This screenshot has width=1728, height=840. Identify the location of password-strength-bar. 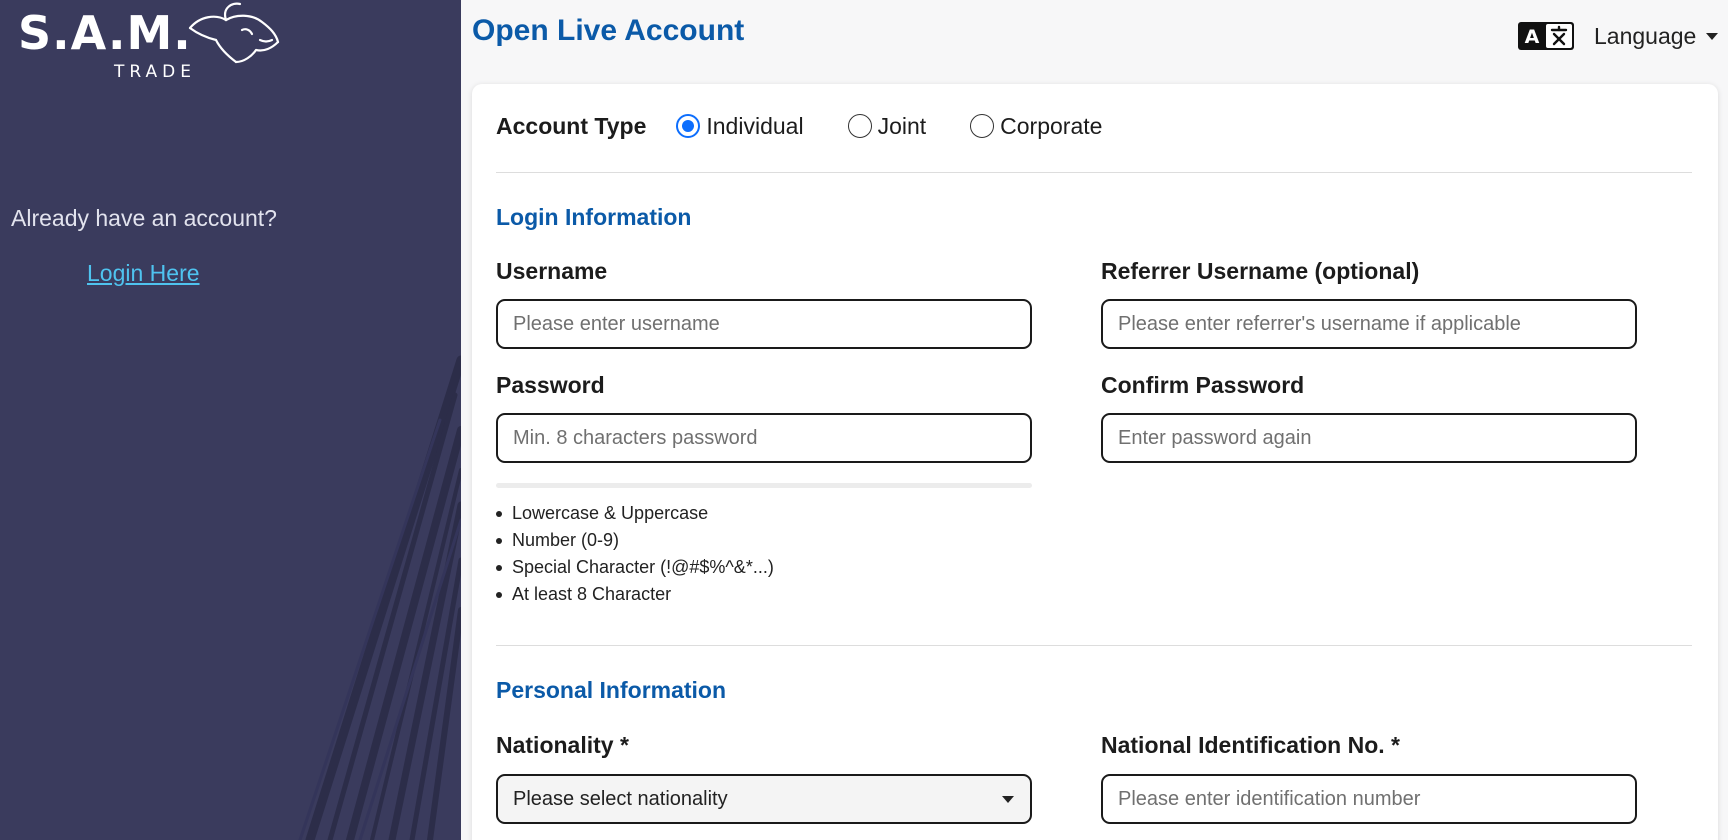
(764, 485).